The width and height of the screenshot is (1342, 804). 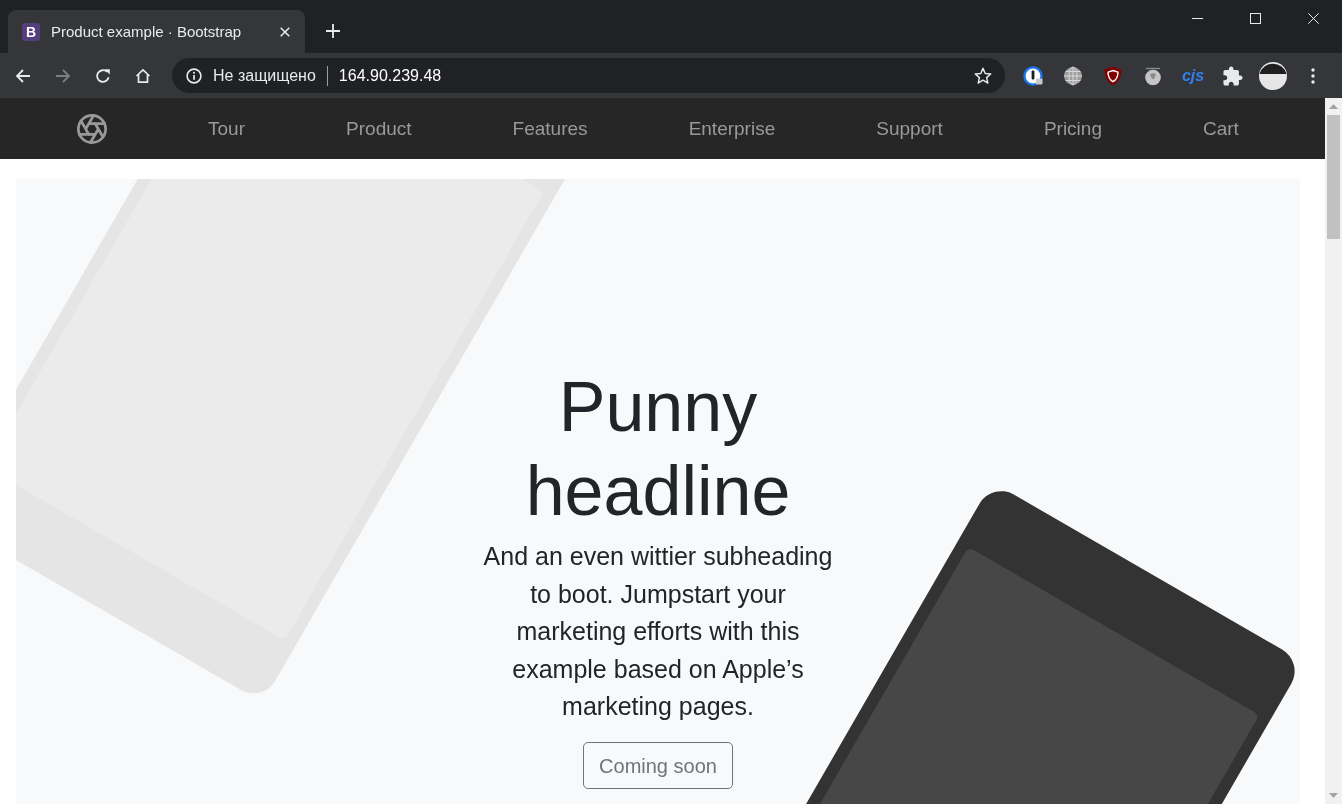 I want to click on nav-link: Pricing, so click(x=1072, y=128).